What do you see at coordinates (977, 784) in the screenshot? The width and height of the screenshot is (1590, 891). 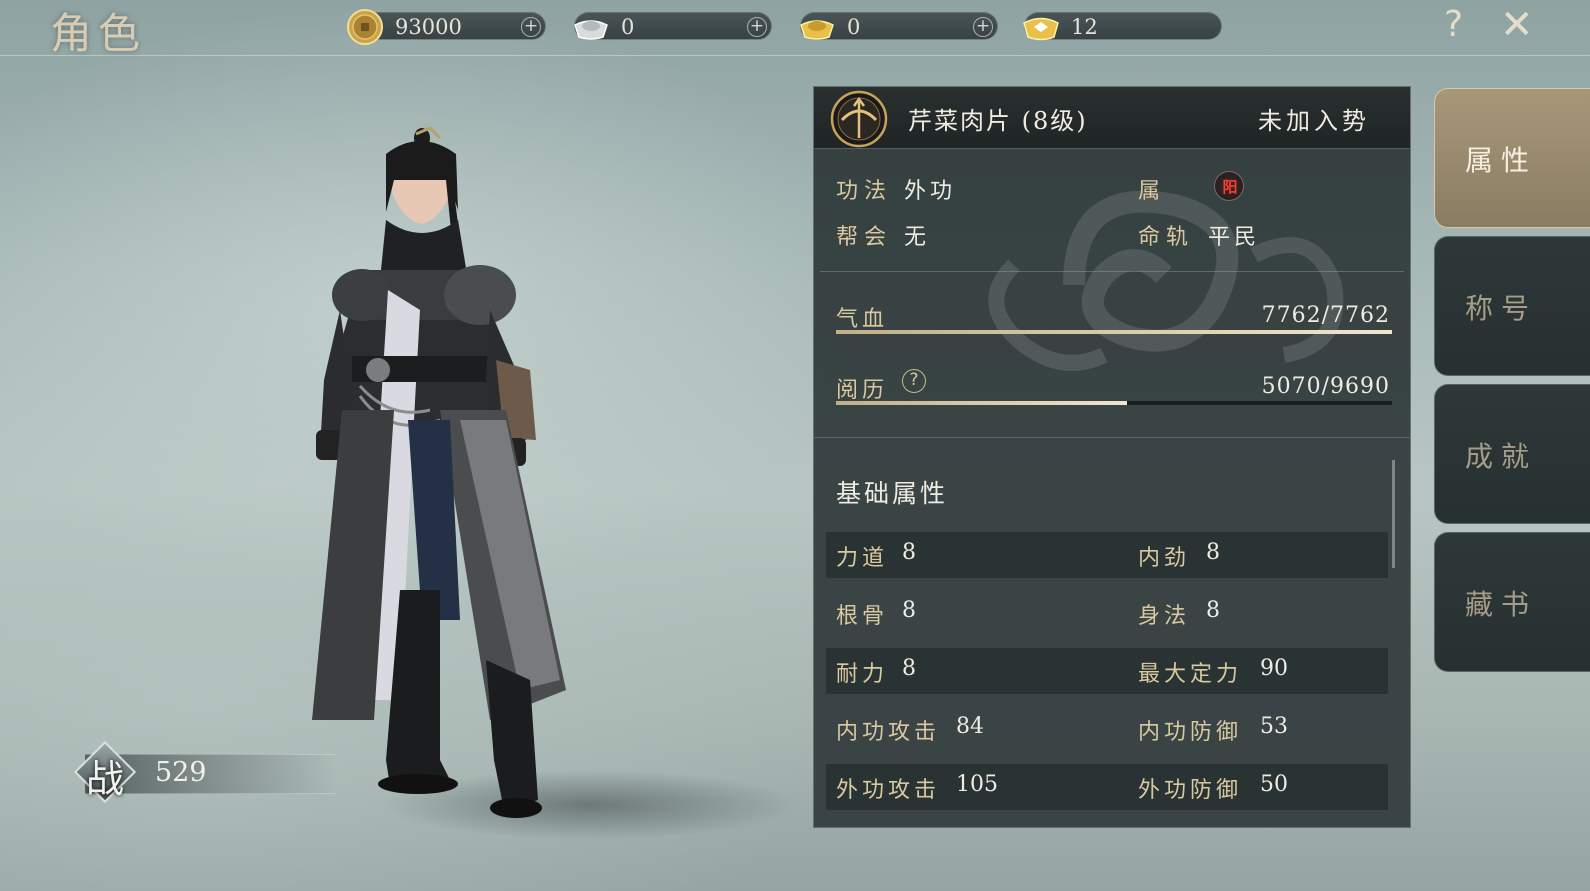 I see `stat-value: 105` at bounding box center [977, 784].